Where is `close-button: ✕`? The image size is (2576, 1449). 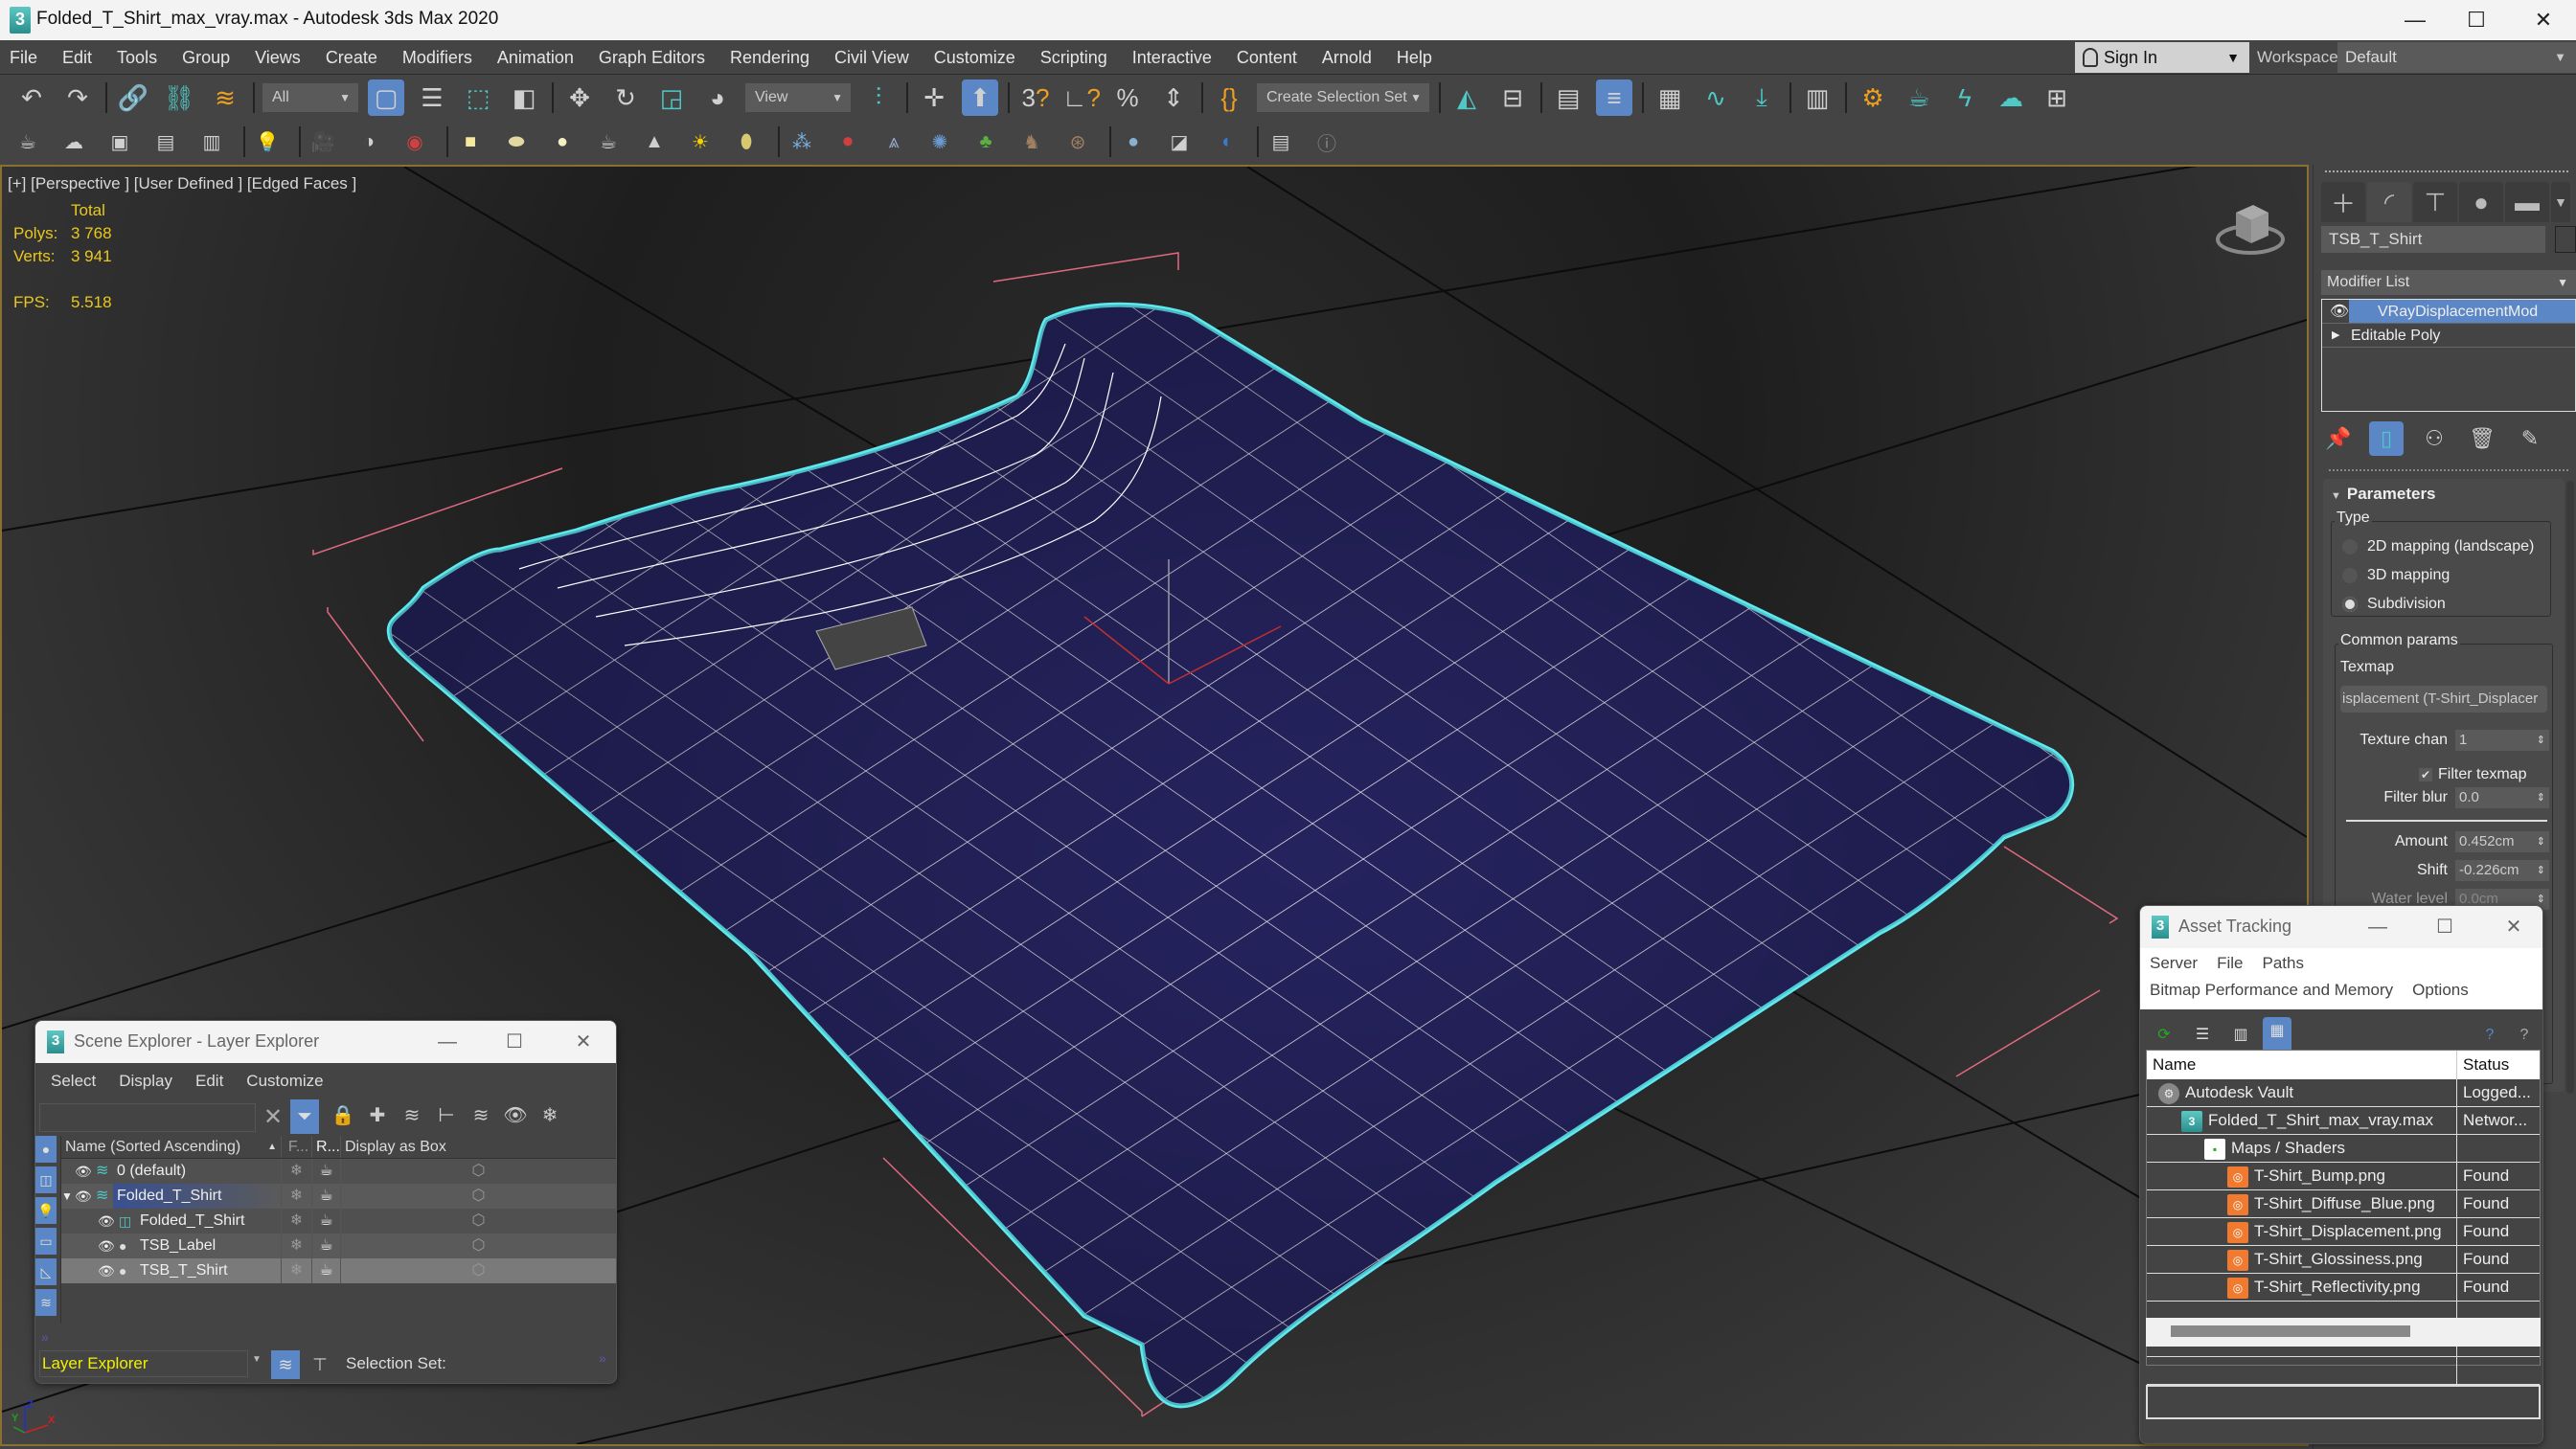 close-button: ✕ is located at coordinates (2514, 927).